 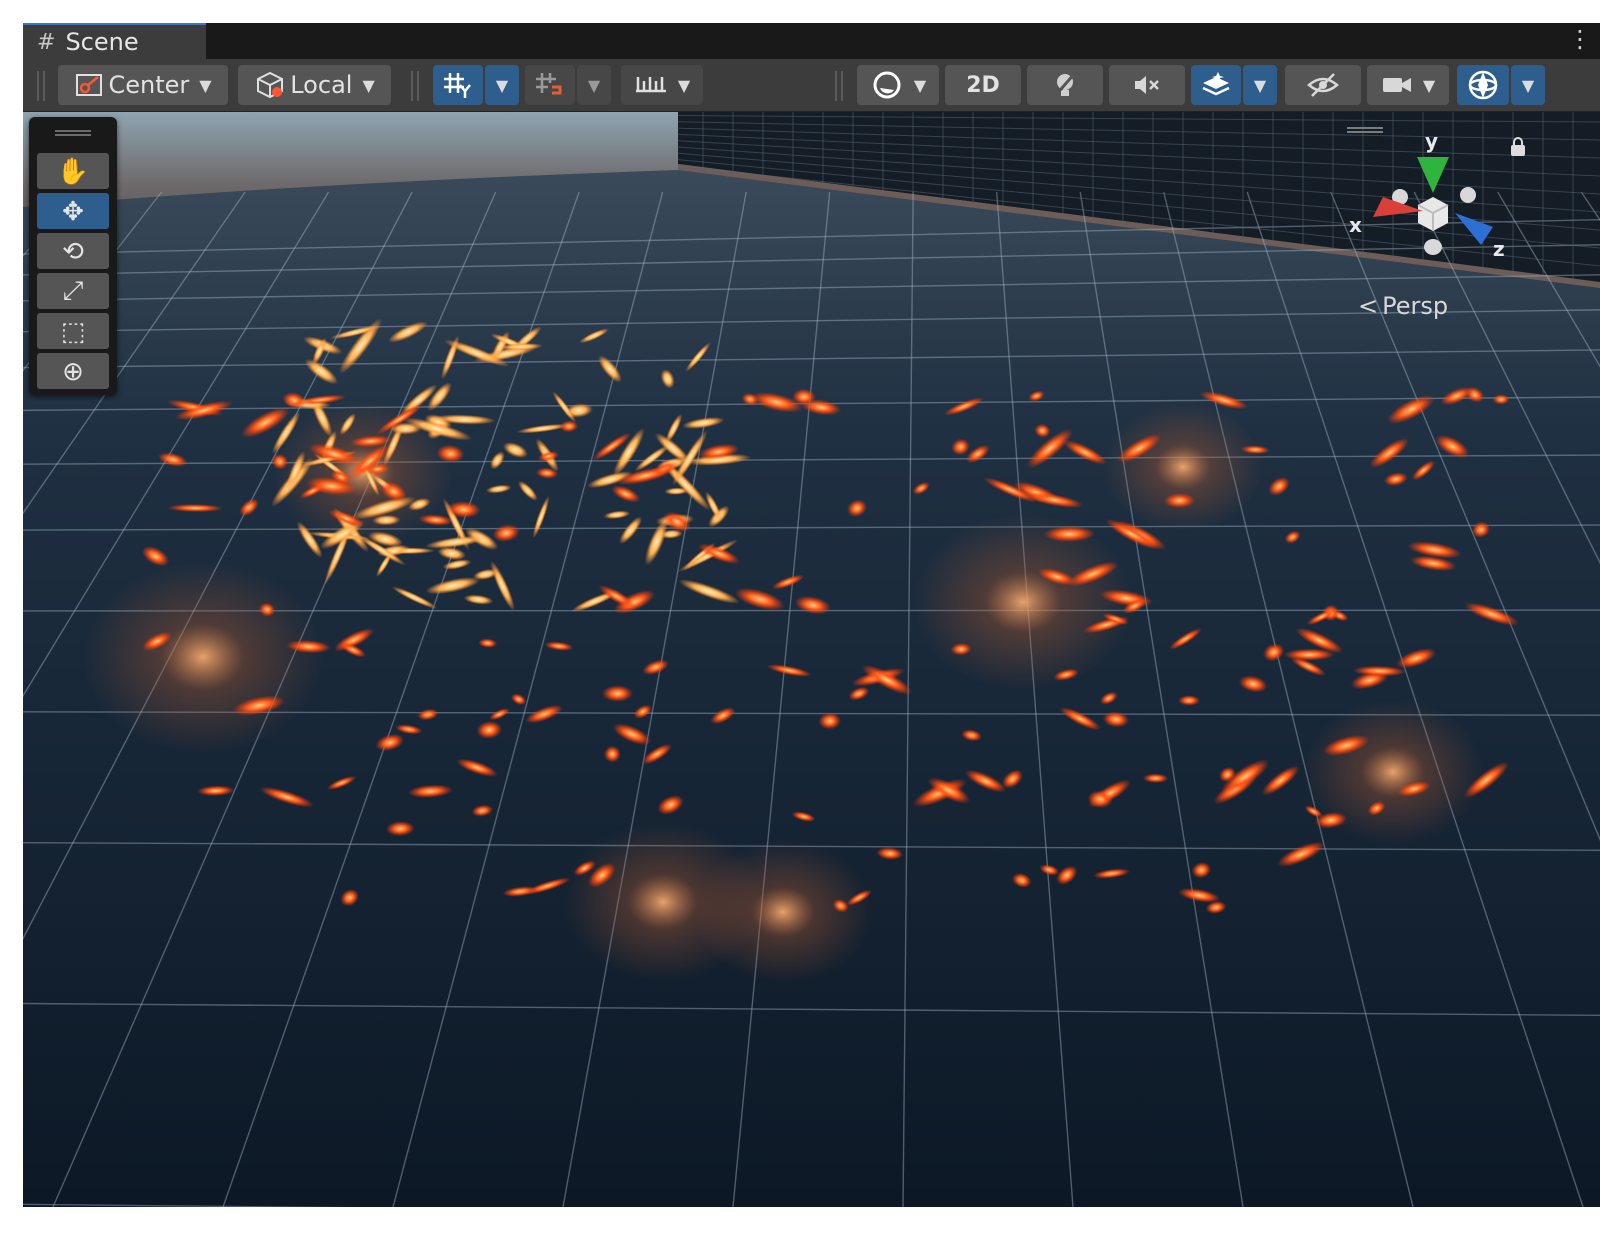 I want to click on chevron-left-icon: <, so click(x=1368, y=306).